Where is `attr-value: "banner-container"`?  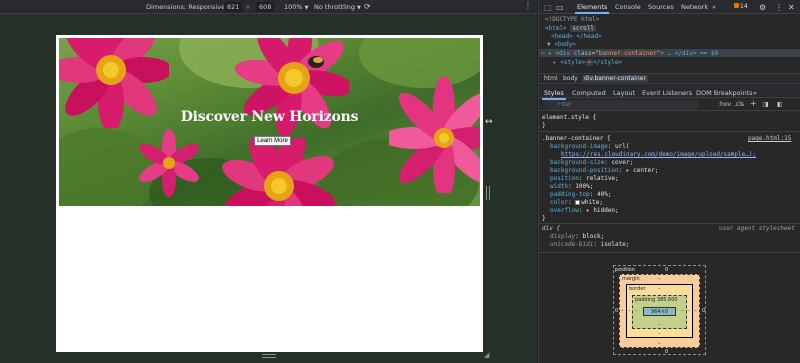
attr-value: "banner-container" is located at coordinates (628, 53).